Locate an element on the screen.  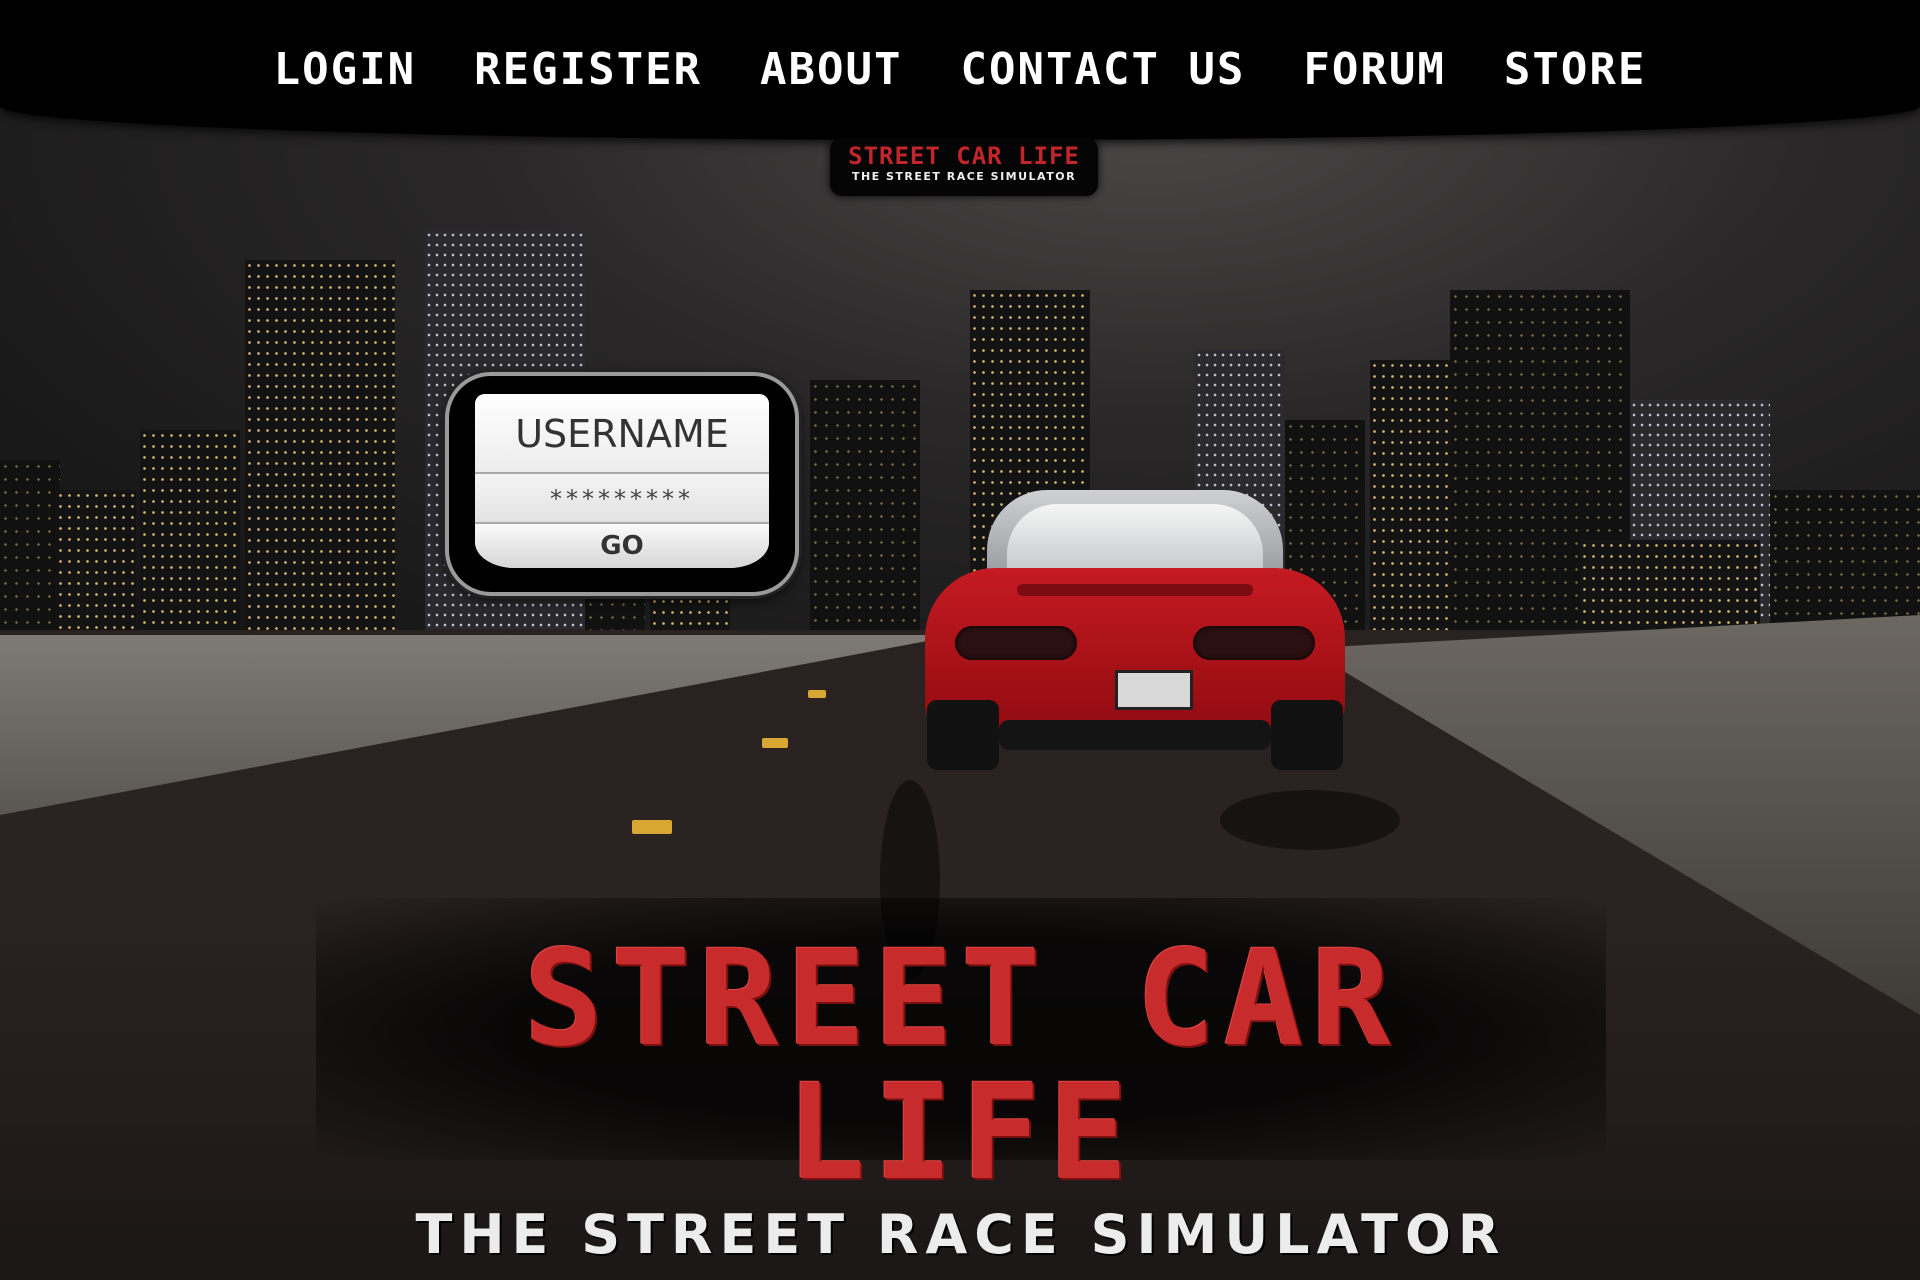
right-rear-tire is located at coordinates (1307, 735).